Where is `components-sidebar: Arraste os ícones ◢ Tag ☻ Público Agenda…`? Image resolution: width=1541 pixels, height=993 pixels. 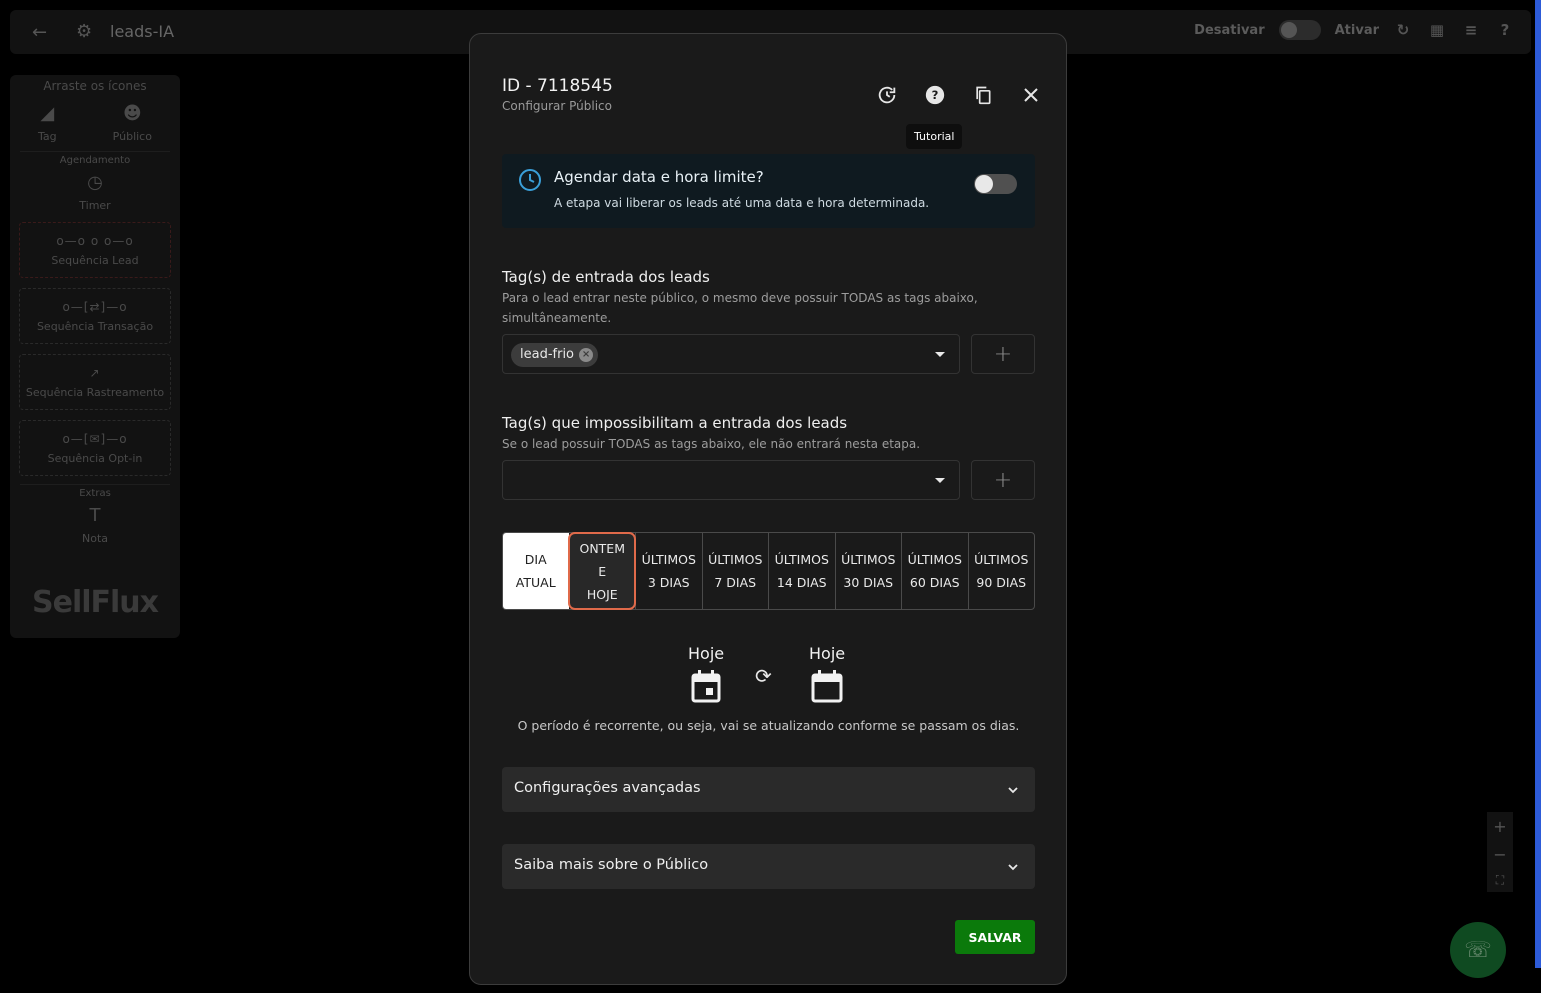 components-sidebar: Arraste os ícones ◢ Tag ☻ Público Agenda… is located at coordinates (95, 356).